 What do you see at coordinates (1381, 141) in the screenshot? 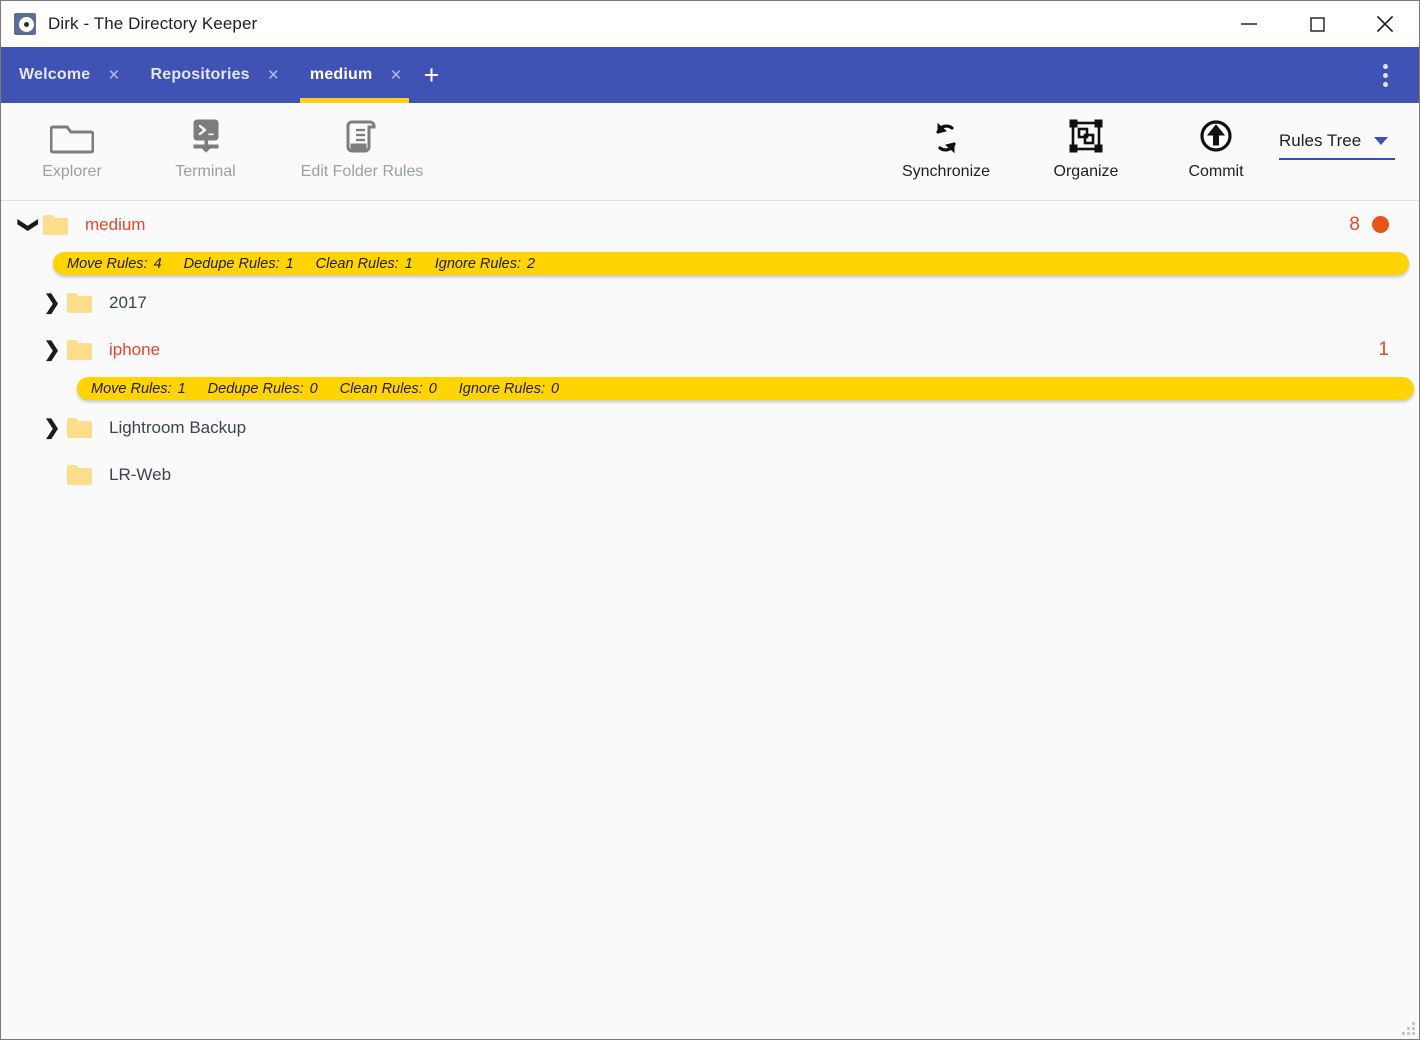
I see `chevron-down-icon` at bounding box center [1381, 141].